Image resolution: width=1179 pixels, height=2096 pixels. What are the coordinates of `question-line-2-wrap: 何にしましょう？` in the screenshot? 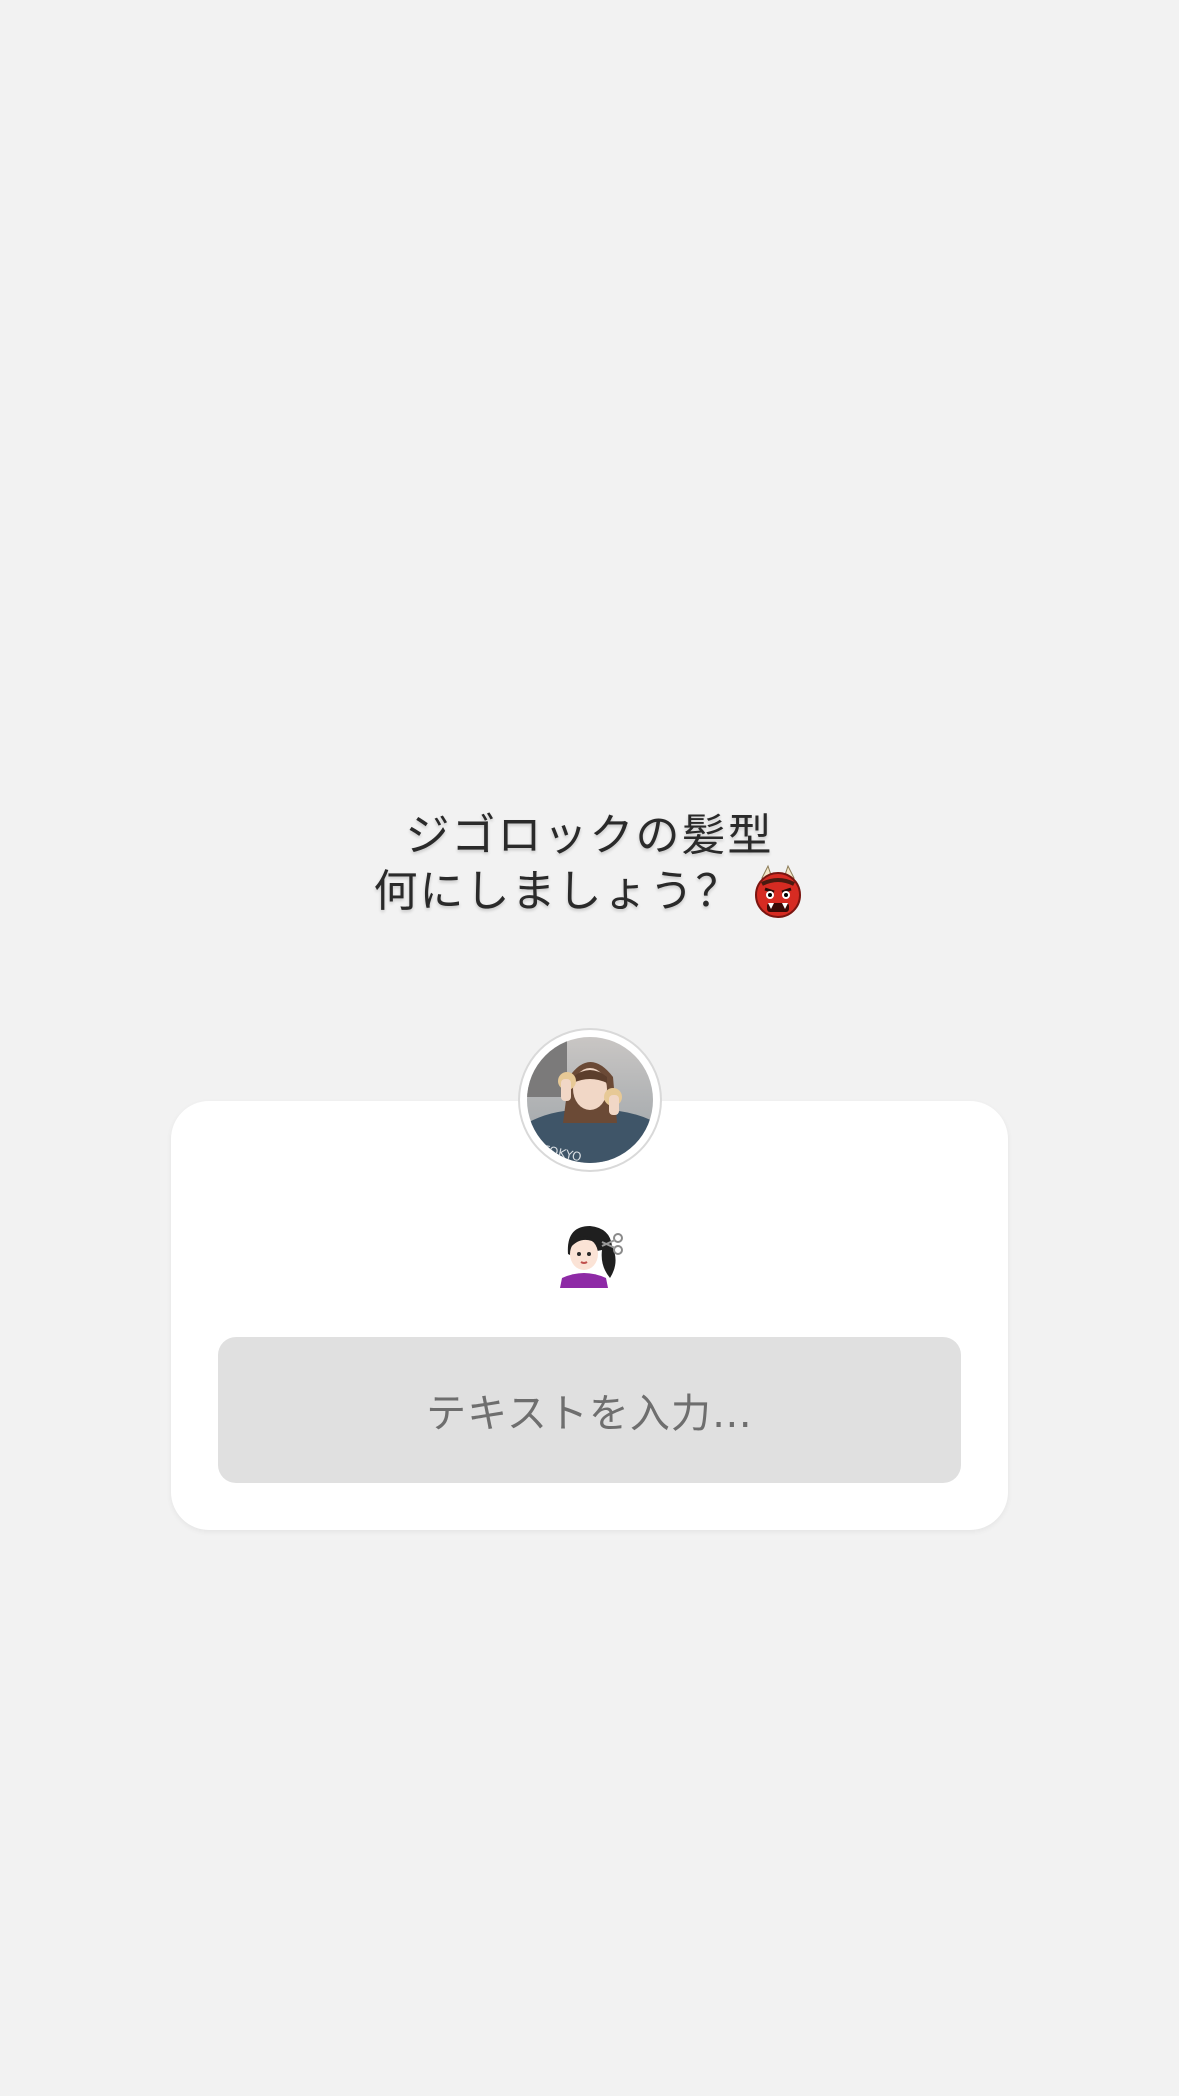 It's located at (590, 892).